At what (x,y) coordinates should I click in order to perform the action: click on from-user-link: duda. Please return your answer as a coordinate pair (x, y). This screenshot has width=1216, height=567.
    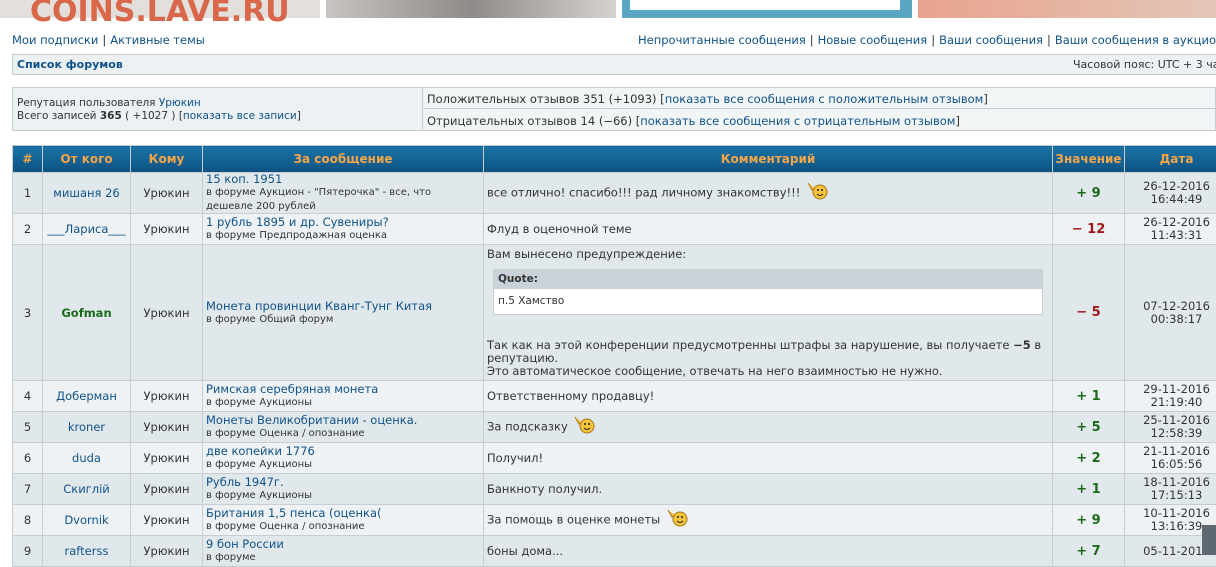
    Looking at the image, I should click on (86, 458).